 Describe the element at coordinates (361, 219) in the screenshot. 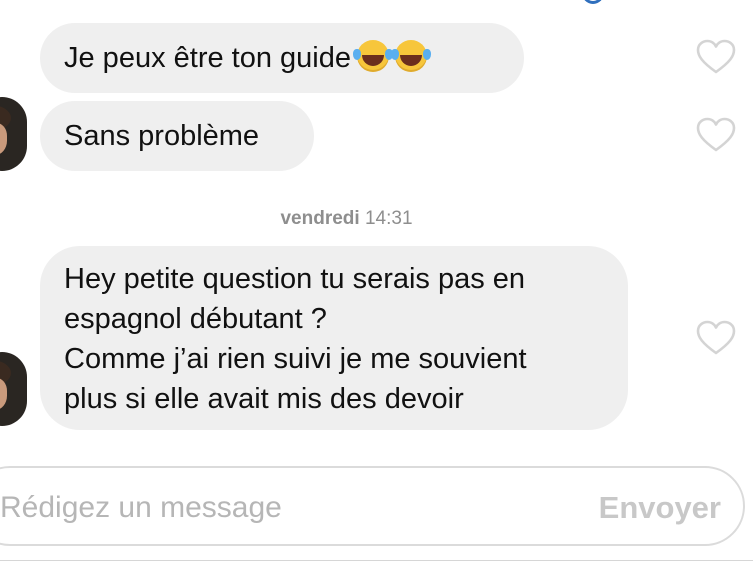

I see `date-separator: vendredi 14:31` at that location.